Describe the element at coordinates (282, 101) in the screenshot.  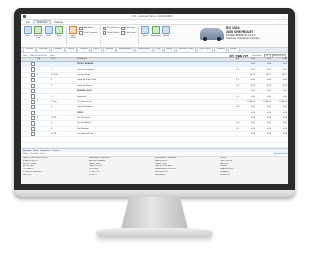
I see `total-cell: 1,234.00` at that location.